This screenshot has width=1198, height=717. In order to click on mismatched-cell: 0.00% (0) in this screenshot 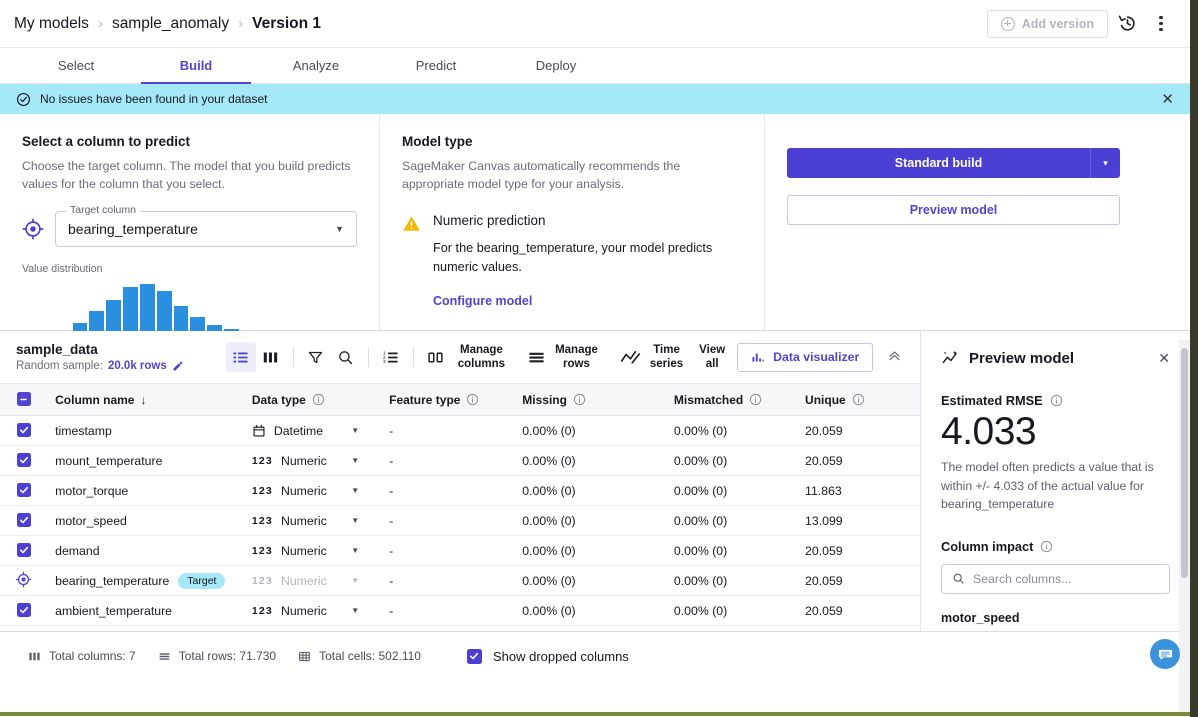, I will do `click(731, 460)`.